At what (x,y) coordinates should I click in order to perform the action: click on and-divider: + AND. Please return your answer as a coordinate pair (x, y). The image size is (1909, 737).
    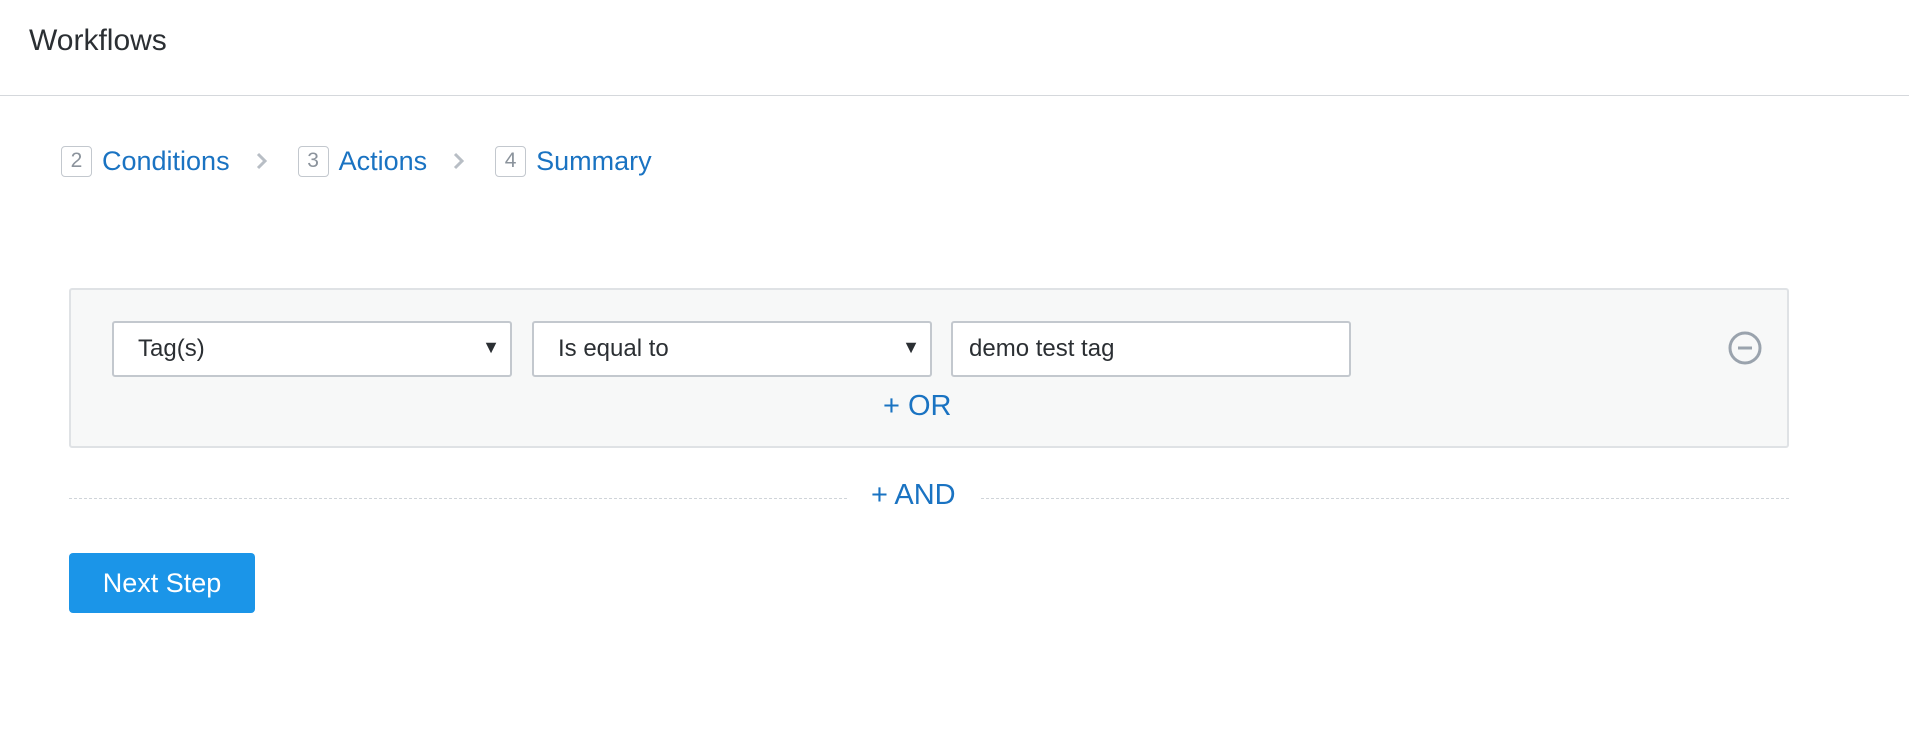
    Looking at the image, I should click on (929, 498).